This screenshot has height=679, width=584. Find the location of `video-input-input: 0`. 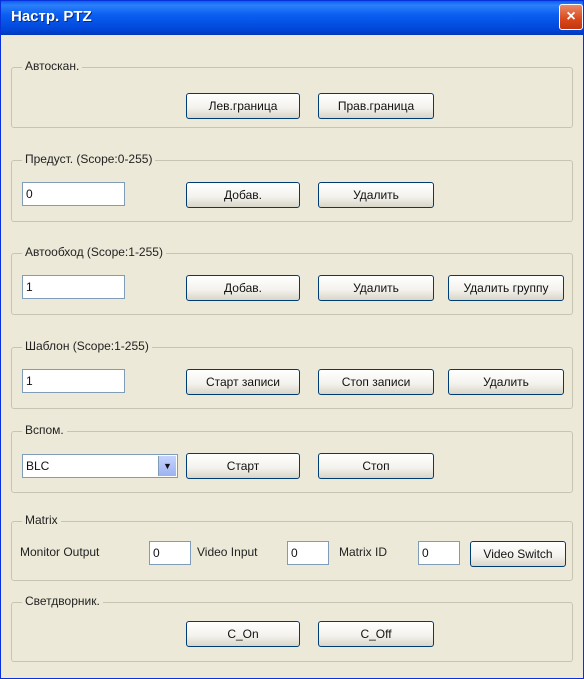

video-input-input: 0 is located at coordinates (308, 553).